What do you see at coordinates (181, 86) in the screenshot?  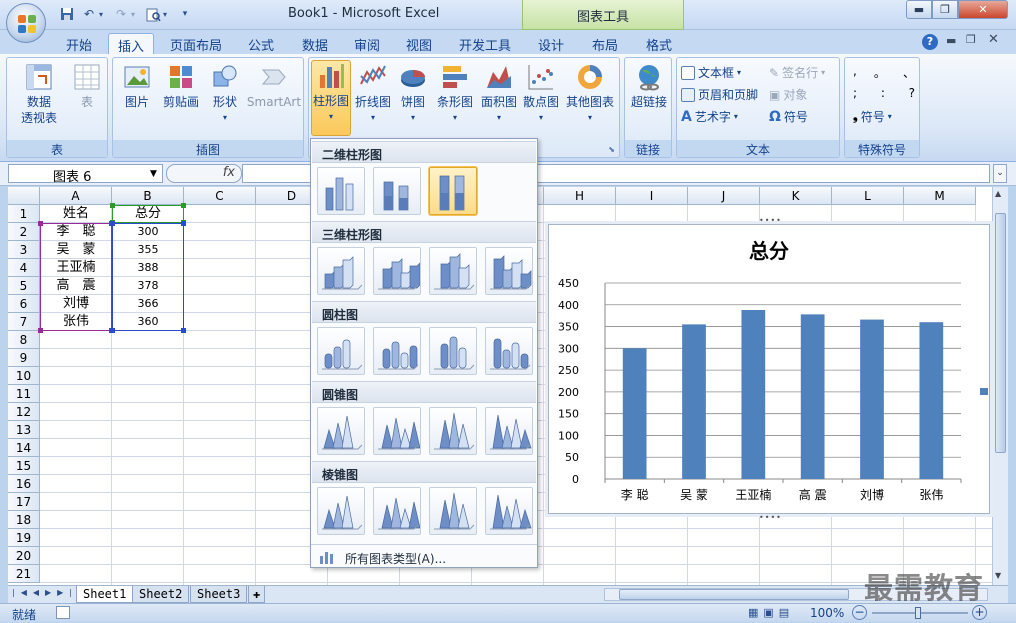 I see `clipart-button: 剪贴画` at bounding box center [181, 86].